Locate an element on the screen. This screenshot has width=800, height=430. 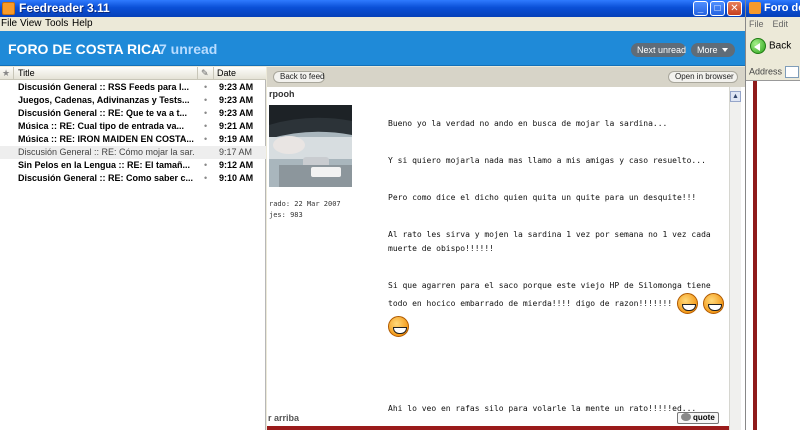
more-button: More is located at coordinates (713, 50).